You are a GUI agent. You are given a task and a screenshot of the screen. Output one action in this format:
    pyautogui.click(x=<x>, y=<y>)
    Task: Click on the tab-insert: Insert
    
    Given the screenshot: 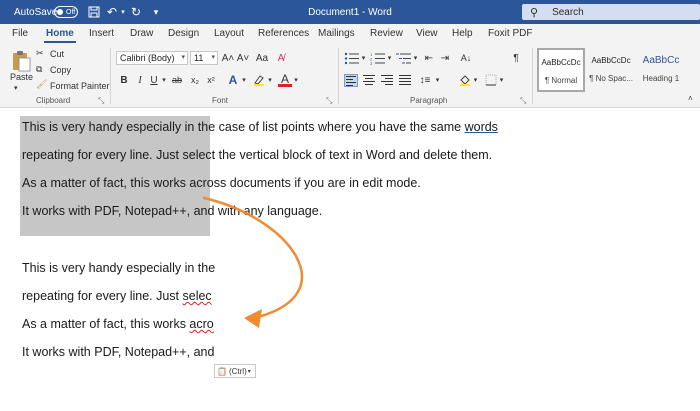 What is the action you would take?
    pyautogui.click(x=101, y=34)
    